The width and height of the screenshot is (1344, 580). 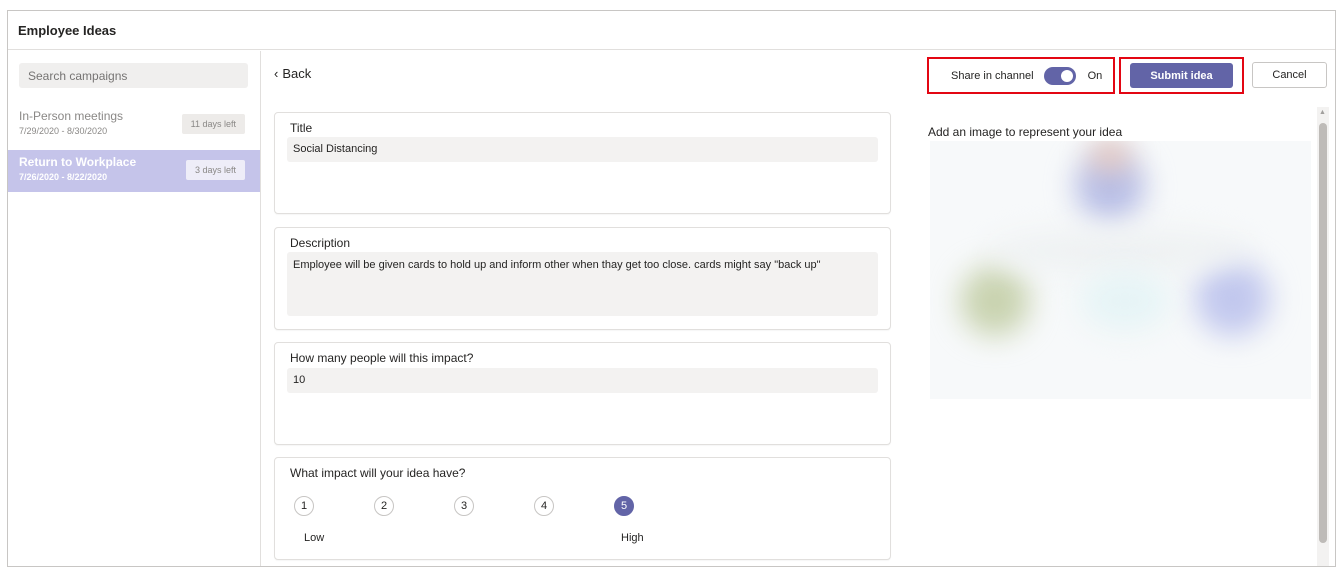 I want to click on back-button: ‹ Back, so click(x=292, y=73).